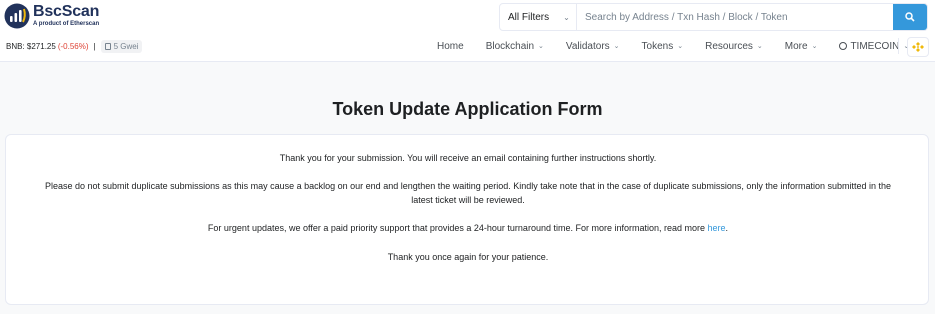 The width and height of the screenshot is (935, 314). What do you see at coordinates (66, 11) in the screenshot?
I see `brand-name: BscScan` at bounding box center [66, 11].